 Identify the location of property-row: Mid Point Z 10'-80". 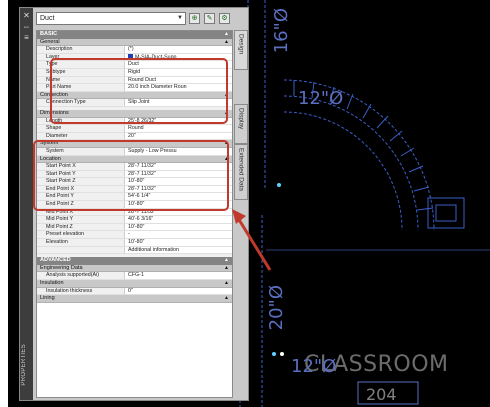
(134, 227).